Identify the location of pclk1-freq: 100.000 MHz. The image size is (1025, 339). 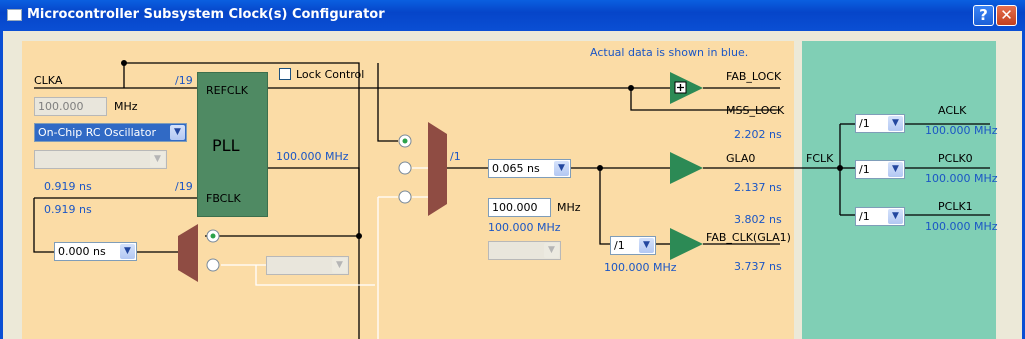
(961, 226).